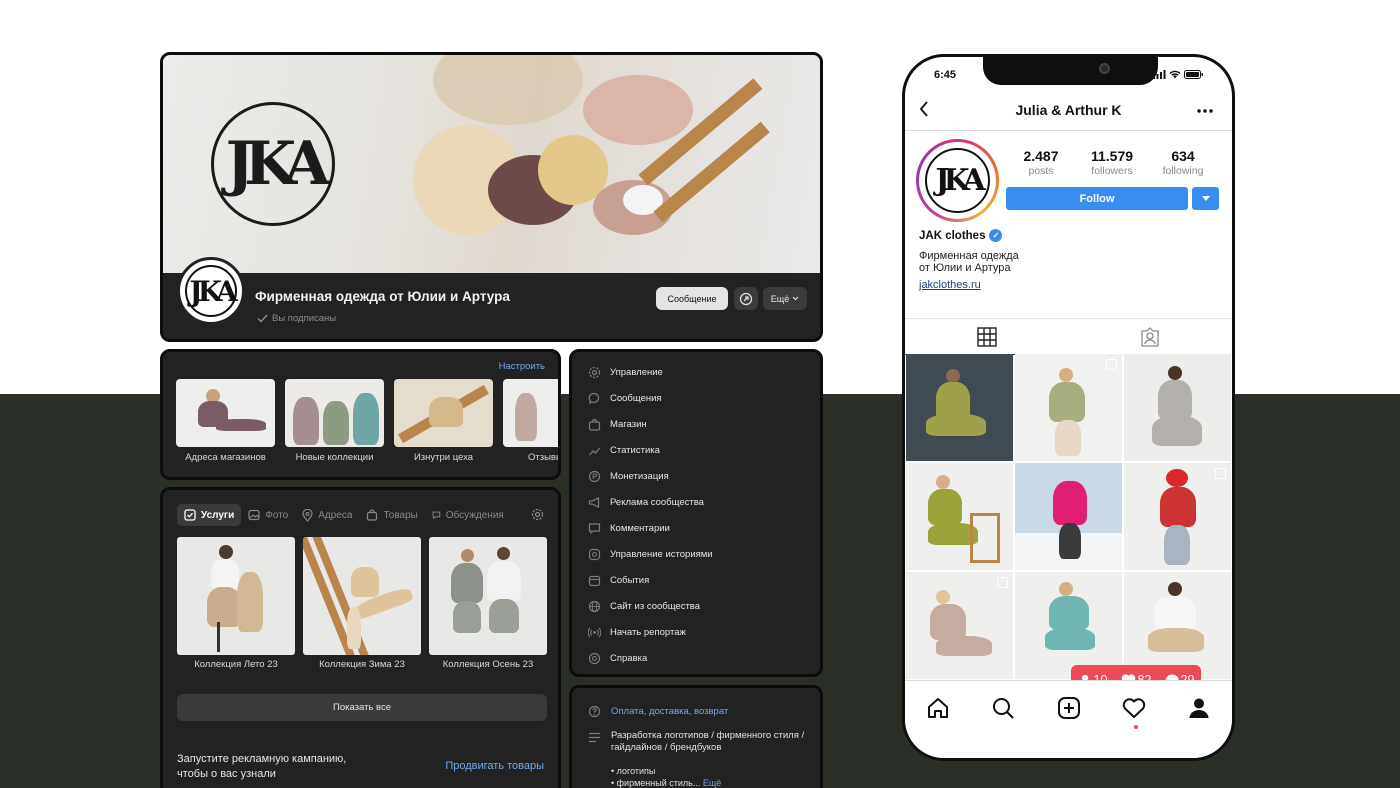  What do you see at coordinates (938, 708) in the screenshot?
I see `nav-home` at bounding box center [938, 708].